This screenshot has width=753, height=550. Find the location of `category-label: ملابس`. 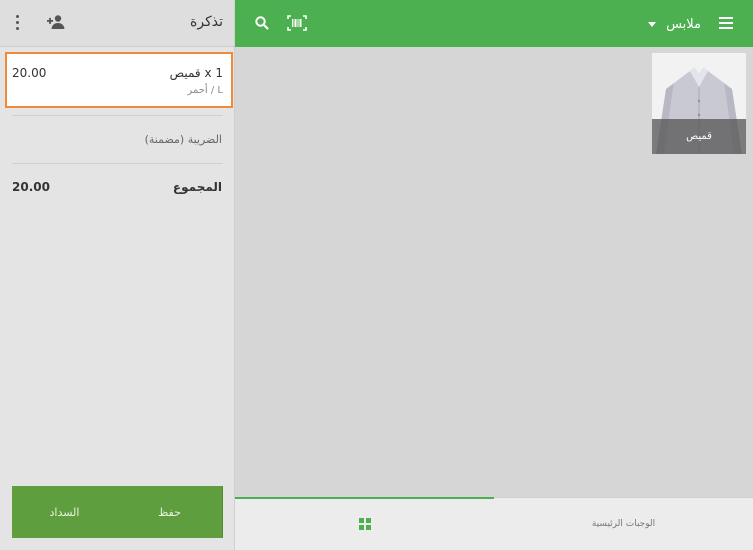

category-label: ملابس is located at coordinates (683, 24).